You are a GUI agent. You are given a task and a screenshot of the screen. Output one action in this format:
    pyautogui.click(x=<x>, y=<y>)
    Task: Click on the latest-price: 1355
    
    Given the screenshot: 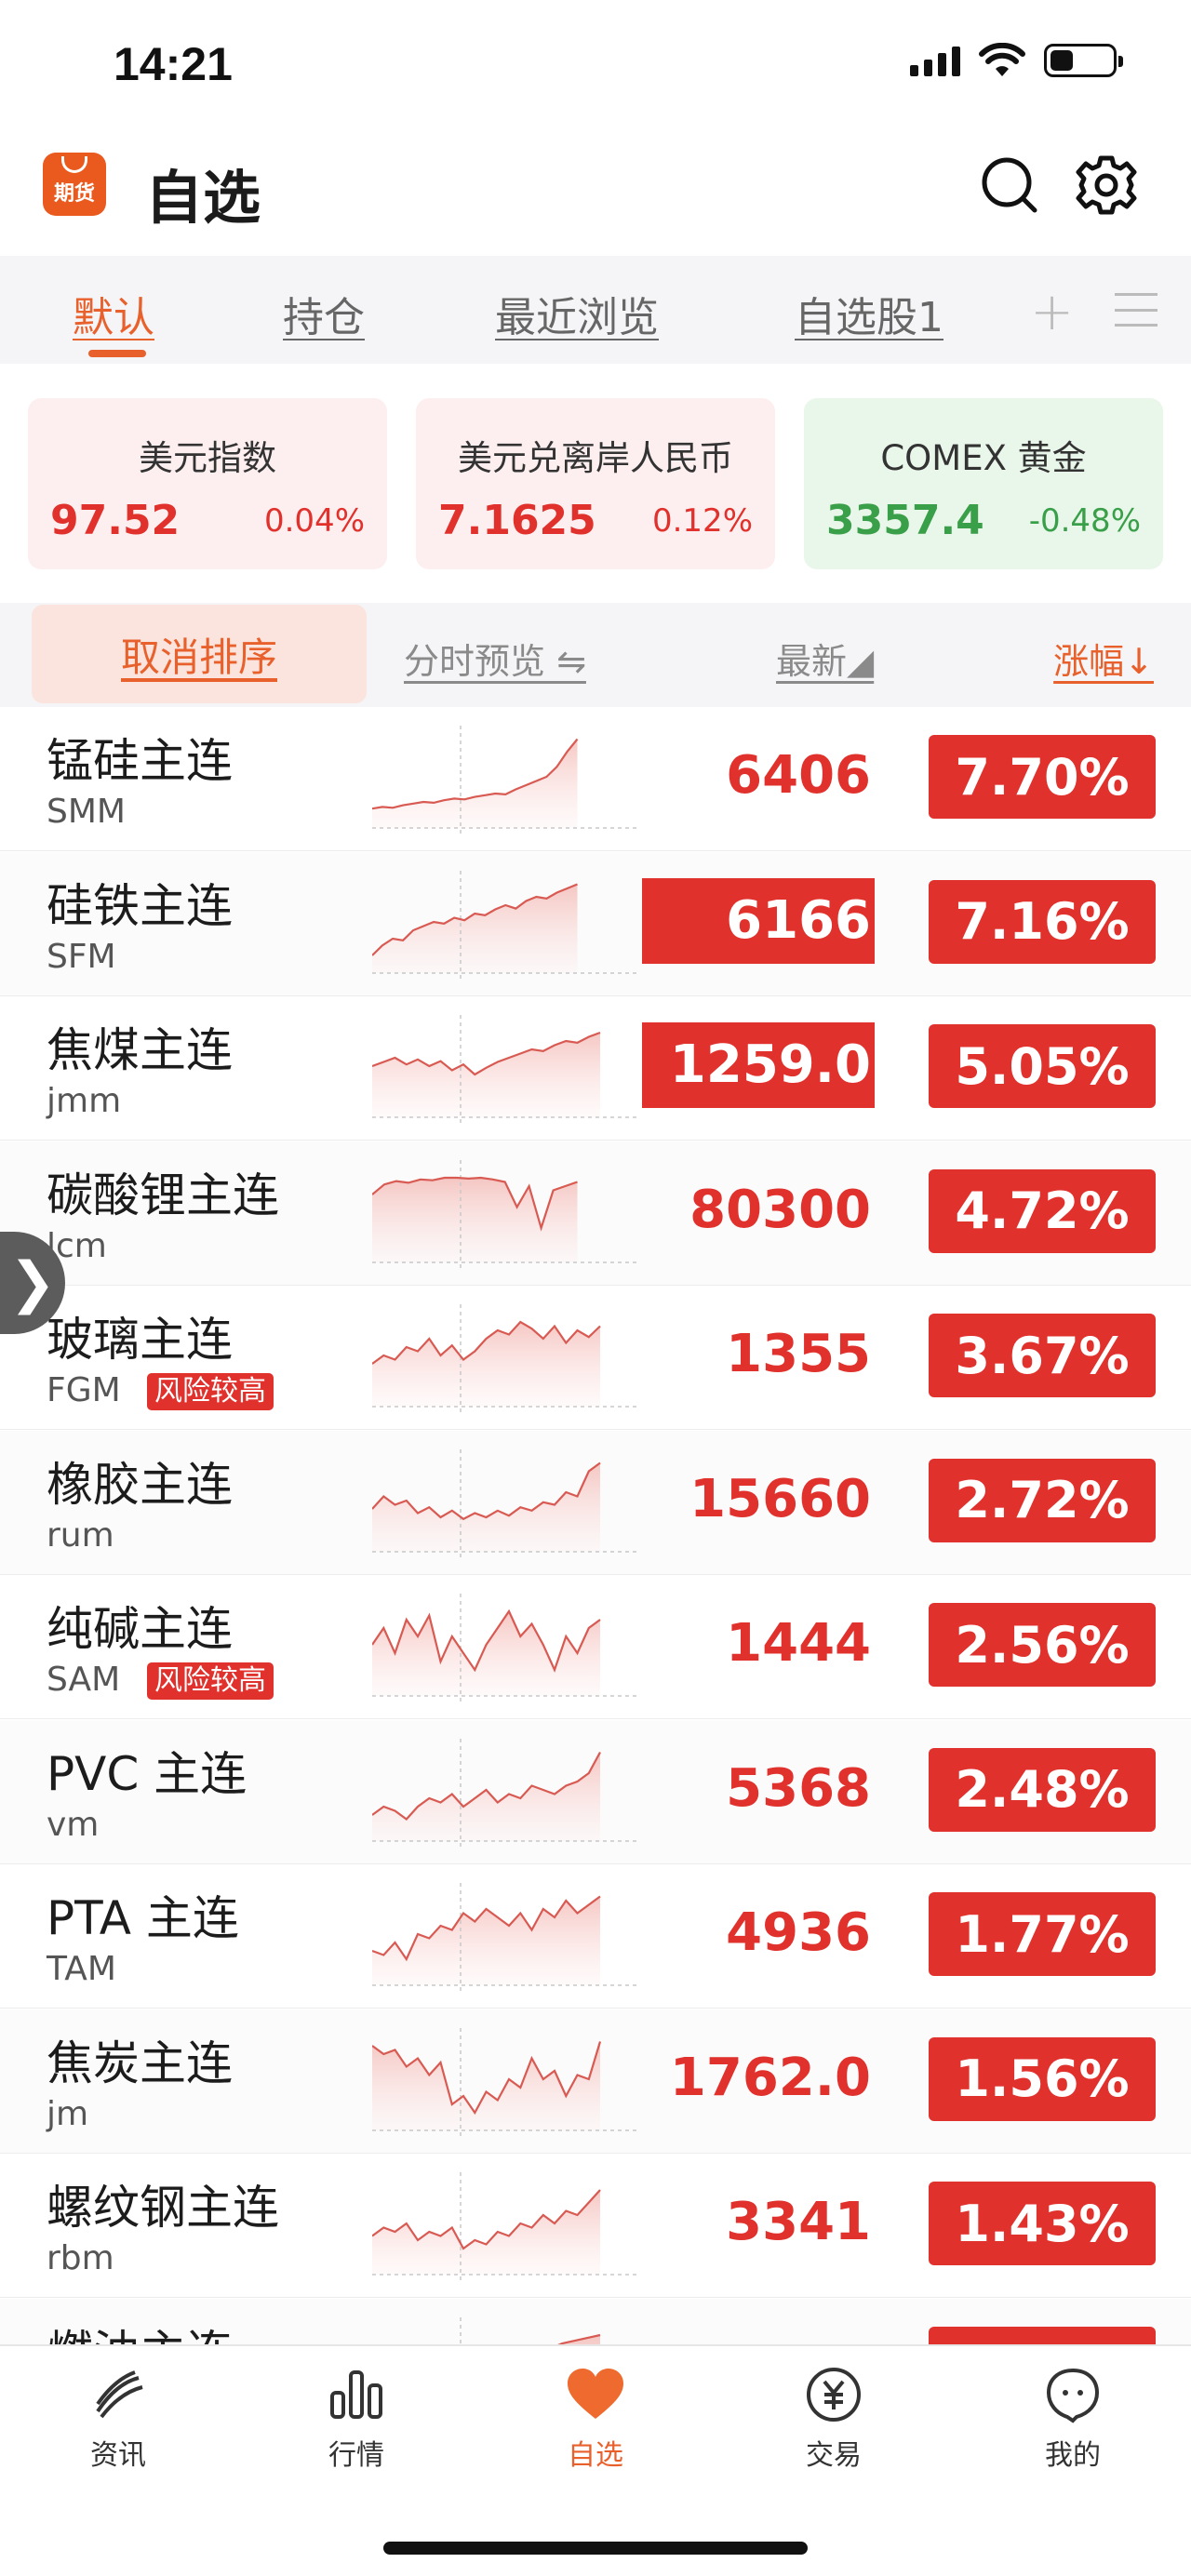 What is the action you would take?
    pyautogui.click(x=798, y=1354)
    